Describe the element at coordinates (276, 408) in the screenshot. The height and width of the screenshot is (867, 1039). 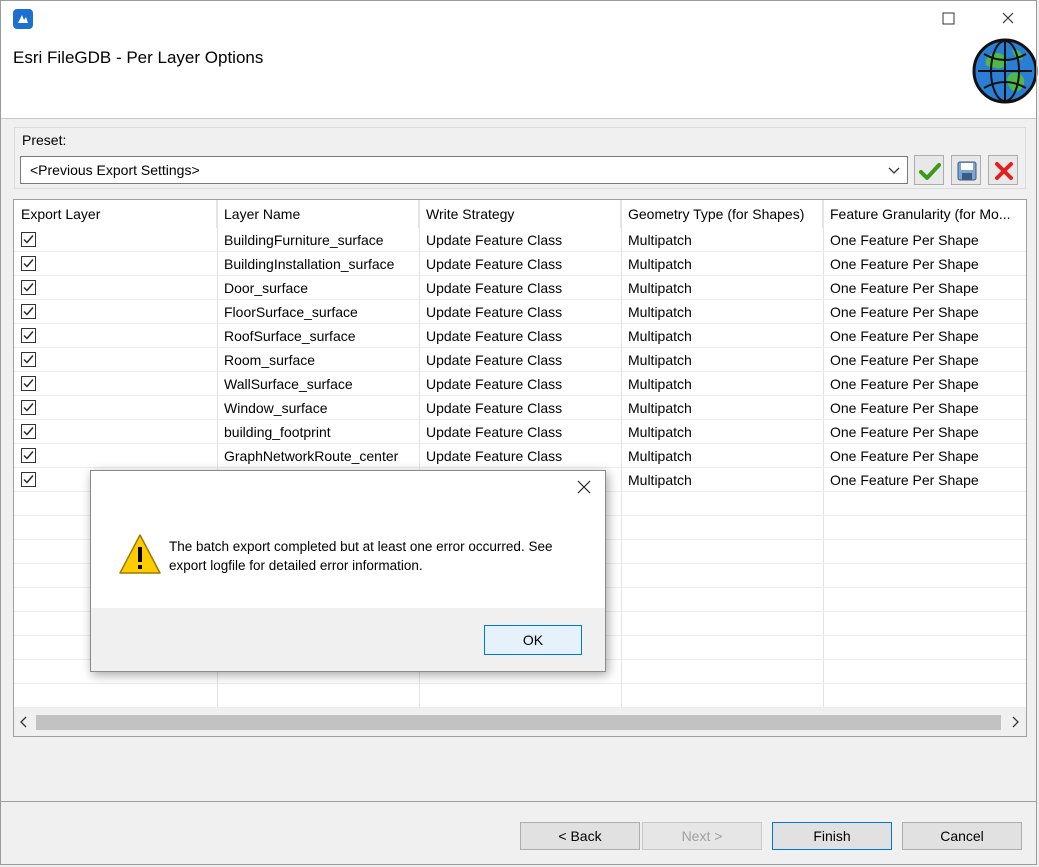
I see `table-cell-name: Window_surface` at that location.